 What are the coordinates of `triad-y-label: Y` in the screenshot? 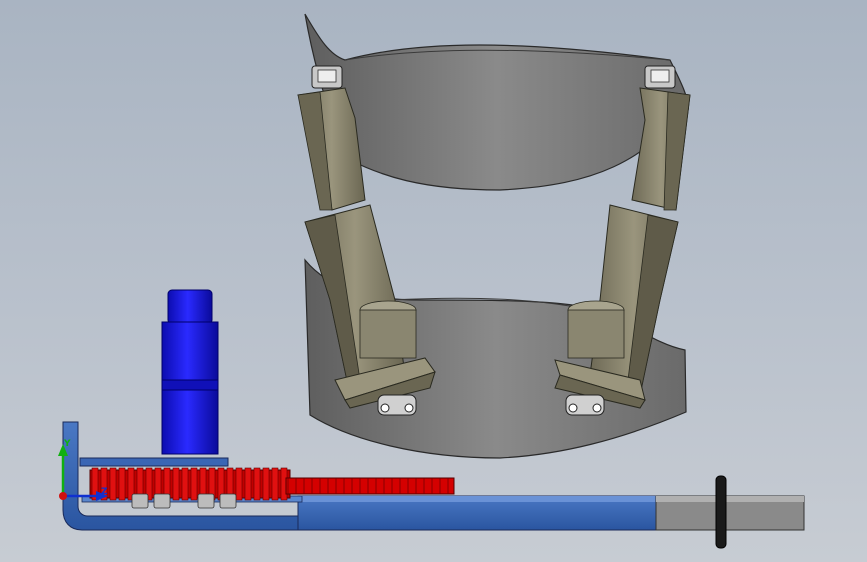 It's located at (67, 444).